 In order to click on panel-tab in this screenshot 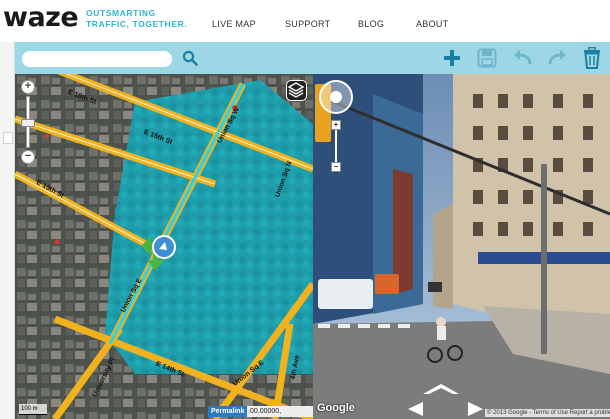, I will do `click(8, 138)`.